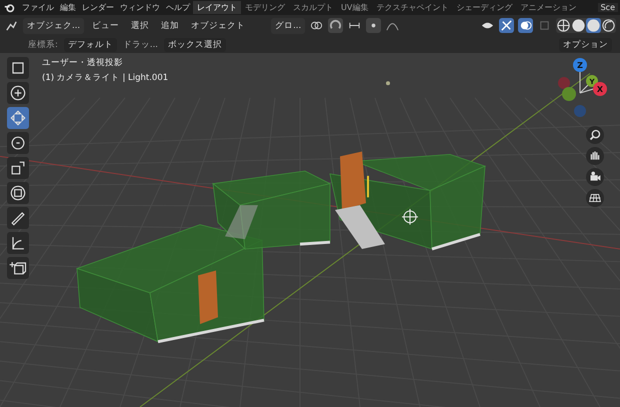 Image resolution: width=620 pixels, height=407 pixels. Describe the element at coordinates (43, 44) in the screenshot. I see `orientation-label: 座標系:` at that location.